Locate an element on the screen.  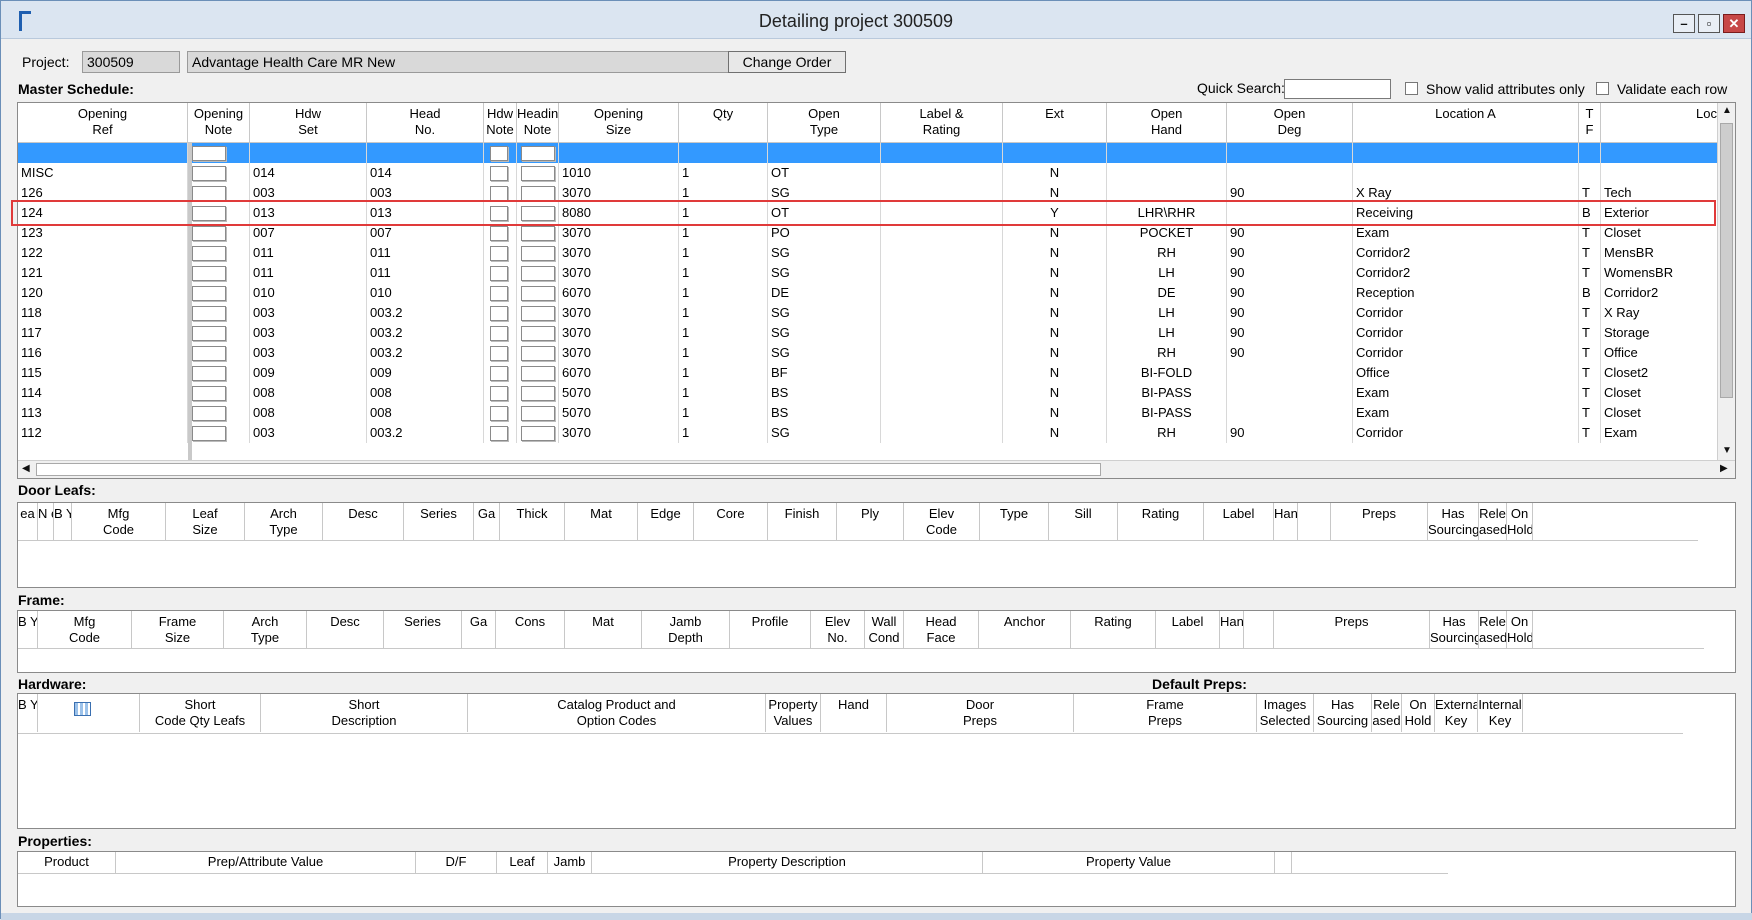
table-cell: 013 is located at coordinates (308, 213).